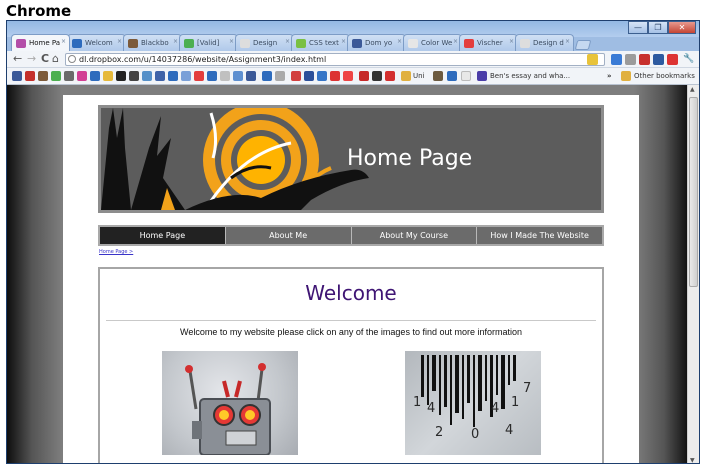 This screenshot has height=468, width=705. I want to click on tab-dom: Dom yo ×, so click(376, 42).